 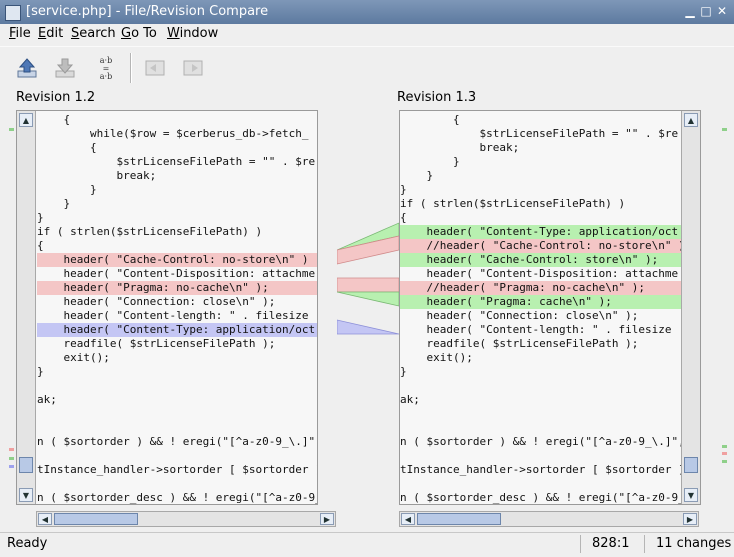 What do you see at coordinates (139, 33) in the screenshot?
I see `menu-goto: Go To` at bounding box center [139, 33].